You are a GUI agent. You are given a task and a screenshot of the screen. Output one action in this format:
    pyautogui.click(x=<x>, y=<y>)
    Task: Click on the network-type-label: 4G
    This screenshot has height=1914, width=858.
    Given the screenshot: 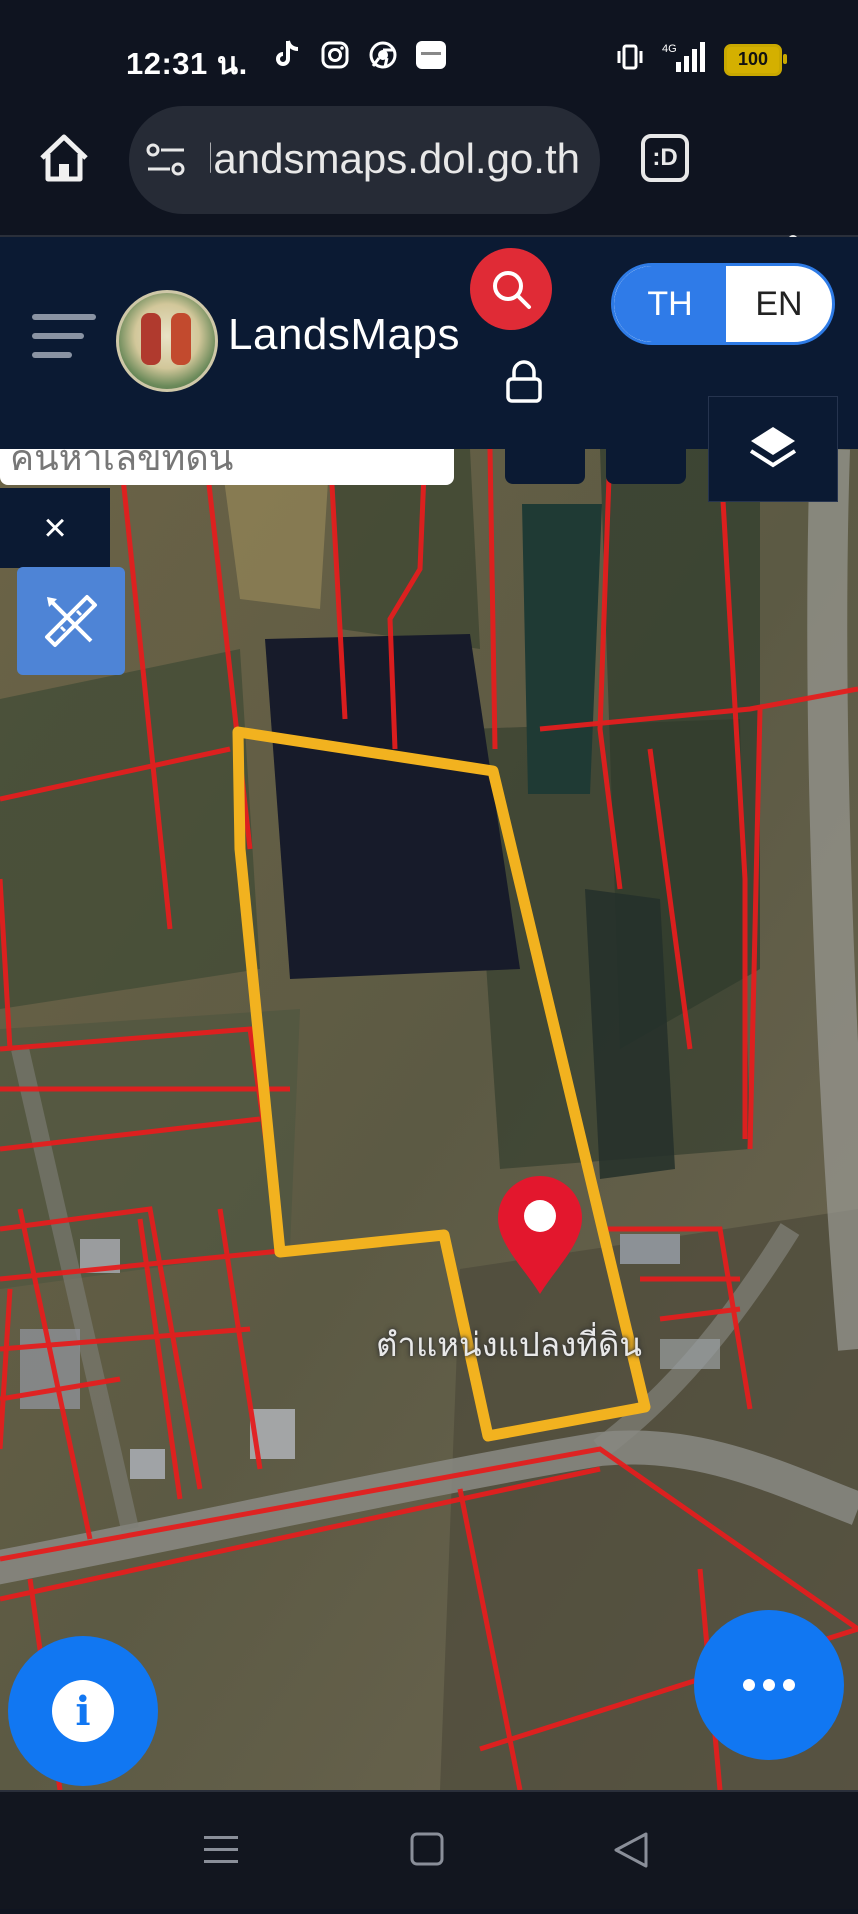 What is the action you would take?
    pyautogui.click(x=669, y=49)
    